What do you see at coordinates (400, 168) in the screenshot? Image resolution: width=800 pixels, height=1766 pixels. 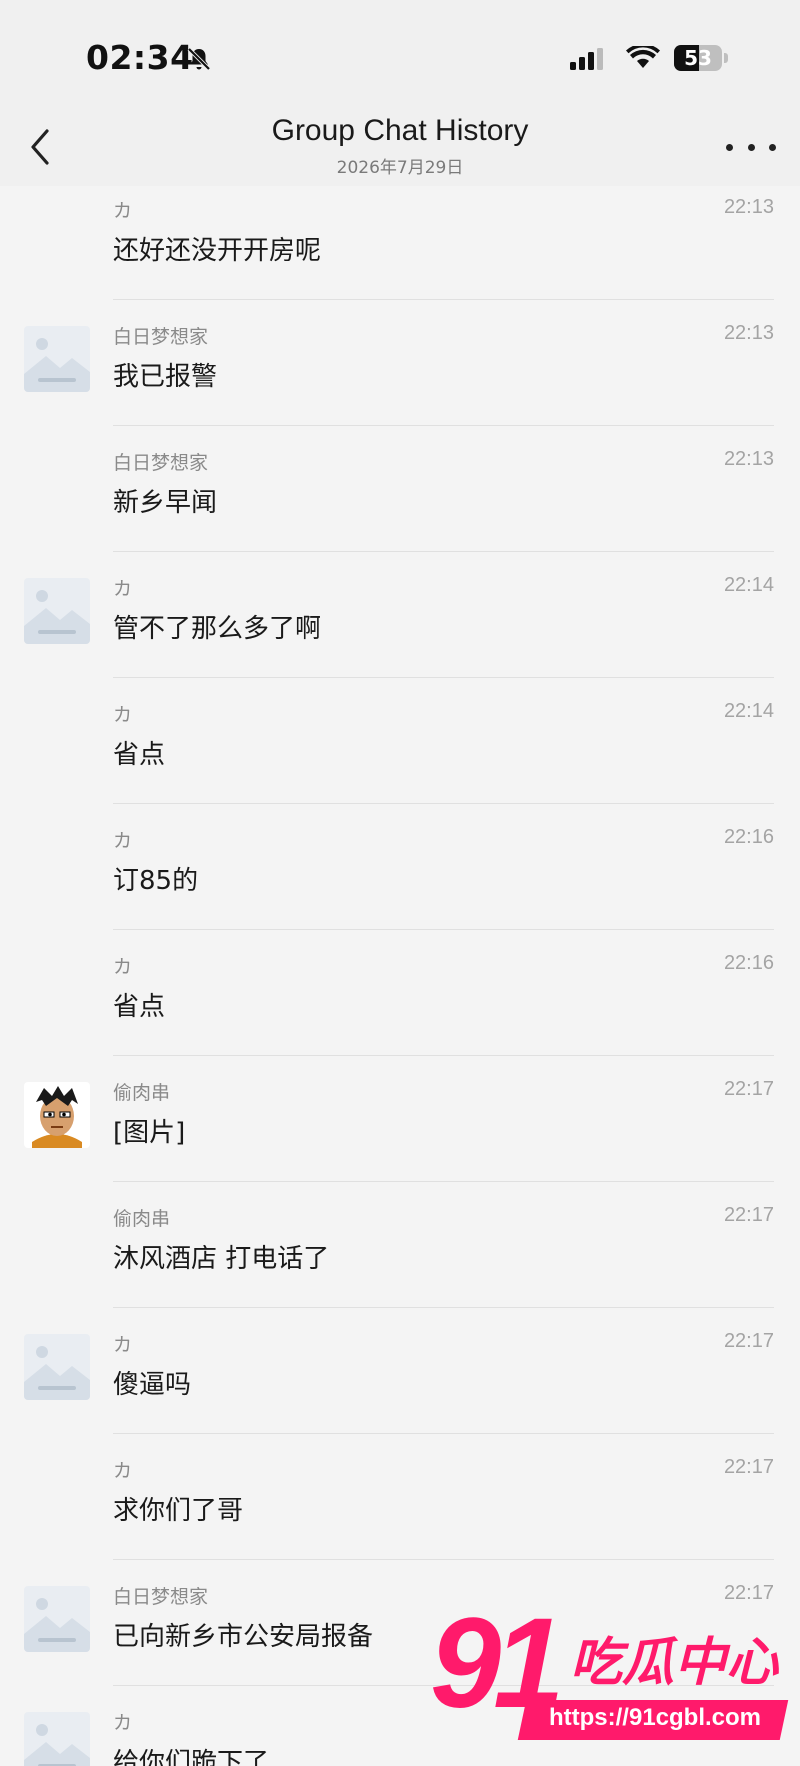 I see `page-subtitle: 2026年7月29日` at bounding box center [400, 168].